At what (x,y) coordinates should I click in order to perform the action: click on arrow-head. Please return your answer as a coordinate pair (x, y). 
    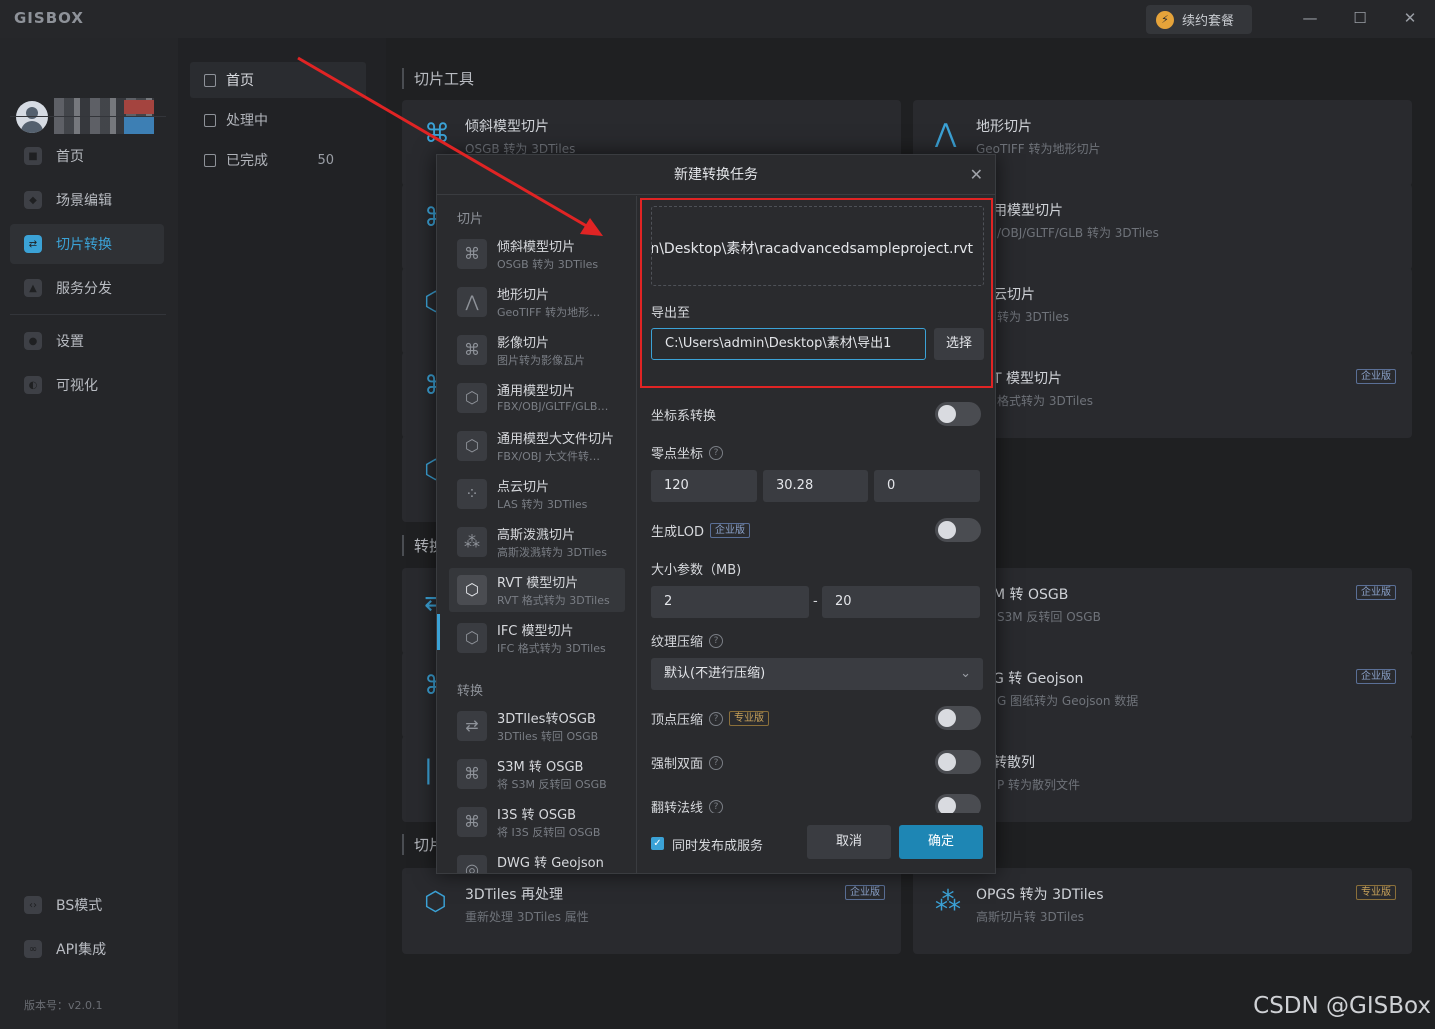
    Looking at the image, I should click on (591, 227).